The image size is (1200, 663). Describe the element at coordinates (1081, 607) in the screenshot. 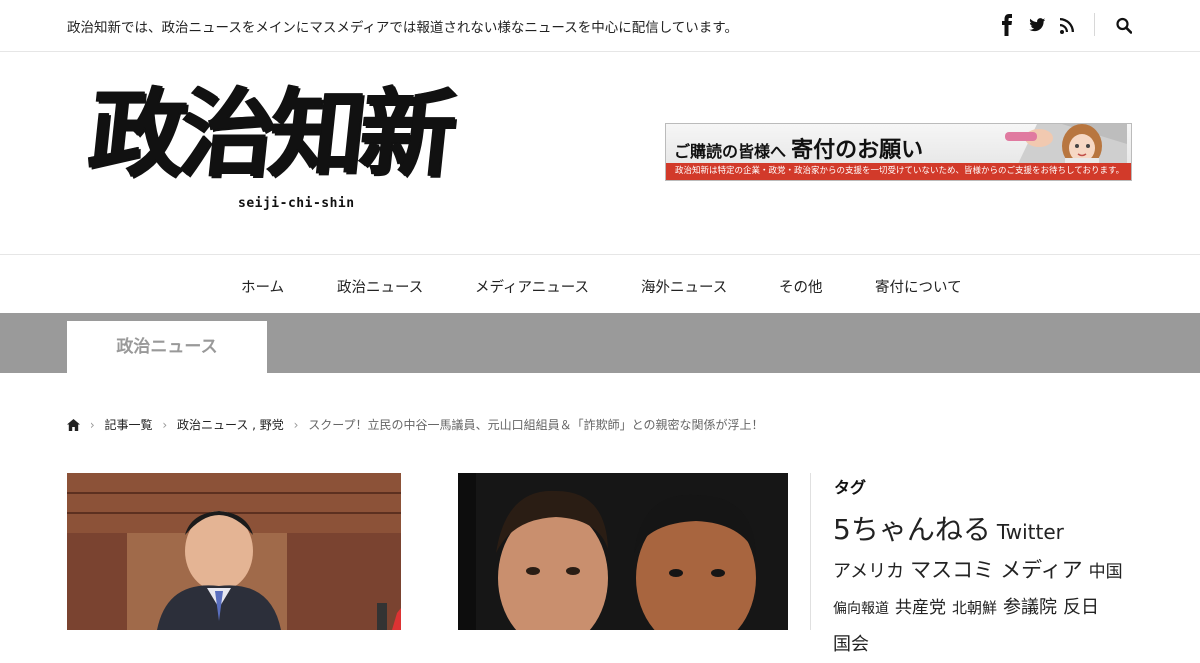

I see `tag-link: 反日` at that location.